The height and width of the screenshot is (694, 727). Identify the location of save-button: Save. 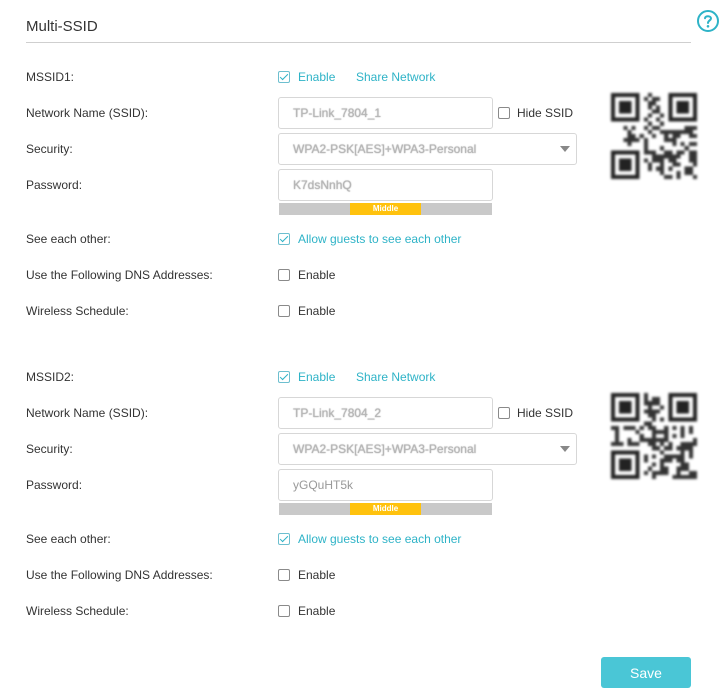
(646, 672).